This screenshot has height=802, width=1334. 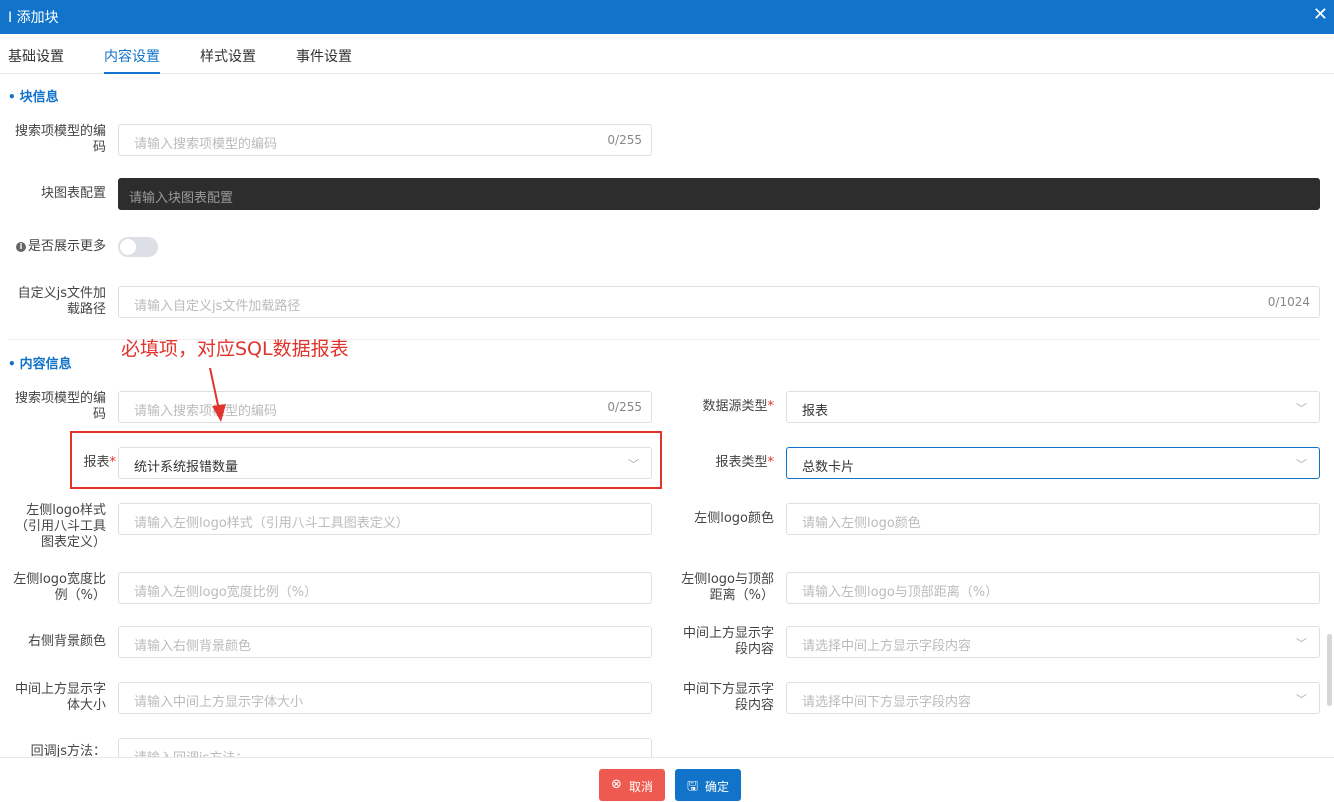 I want to click on label-callback-js: 回调js方法：, so click(x=68, y=750).